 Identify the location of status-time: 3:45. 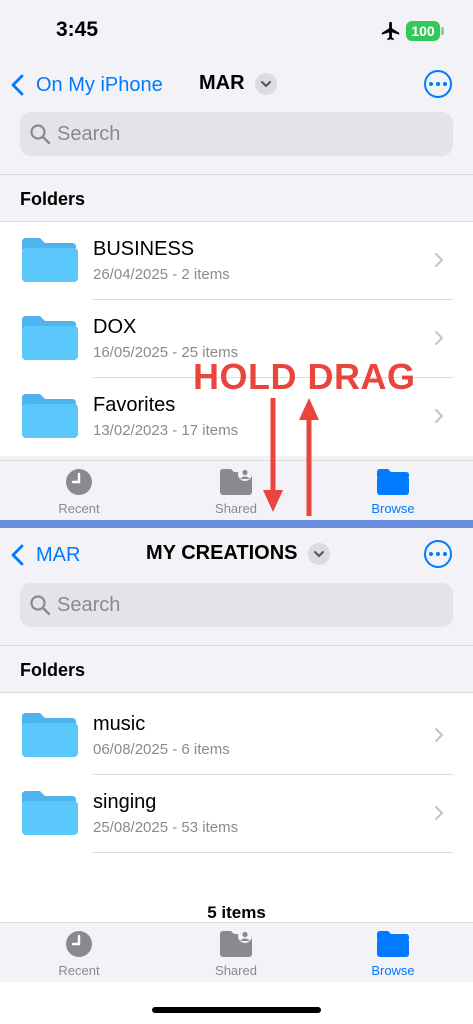
(77, 29).